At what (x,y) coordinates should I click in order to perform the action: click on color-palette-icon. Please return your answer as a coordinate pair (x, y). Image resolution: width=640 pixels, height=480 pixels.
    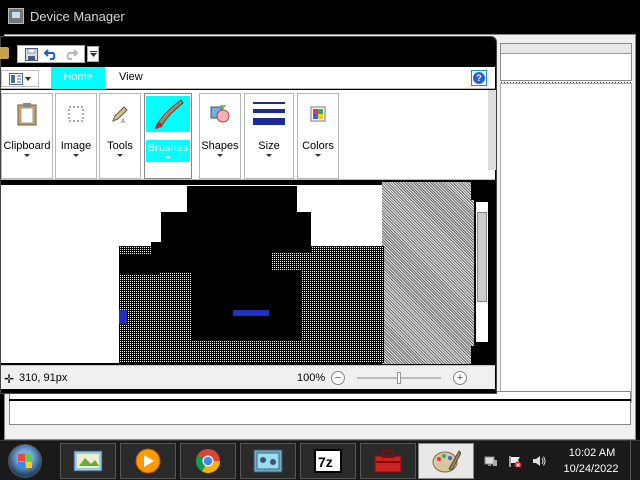
    Looking at the image, I should click on (318, 114).